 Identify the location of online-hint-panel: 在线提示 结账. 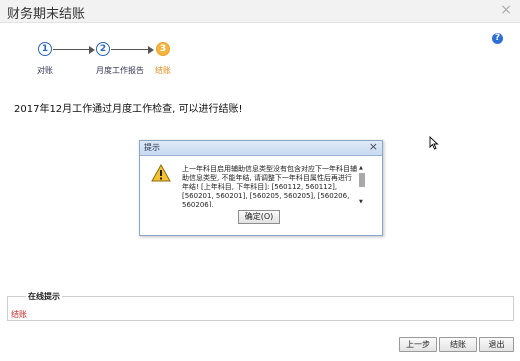
(260, 306).